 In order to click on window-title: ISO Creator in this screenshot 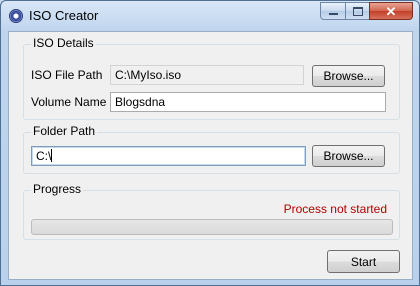, I will do `click(64, 15)`.